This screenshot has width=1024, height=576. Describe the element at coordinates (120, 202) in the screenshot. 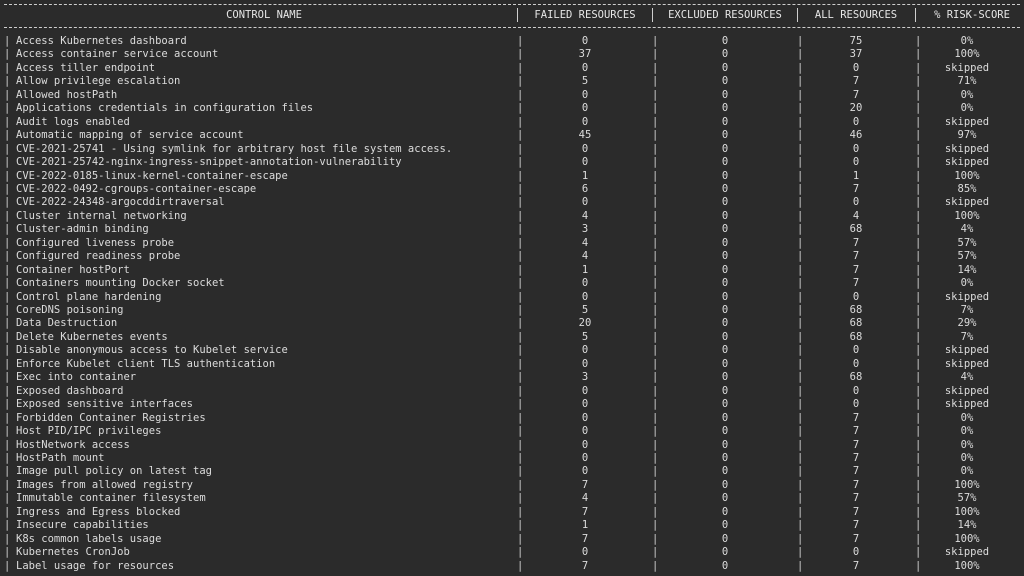

I see `control-name-cell: CVE-2022-24348-argocddirtraversal` at that location.